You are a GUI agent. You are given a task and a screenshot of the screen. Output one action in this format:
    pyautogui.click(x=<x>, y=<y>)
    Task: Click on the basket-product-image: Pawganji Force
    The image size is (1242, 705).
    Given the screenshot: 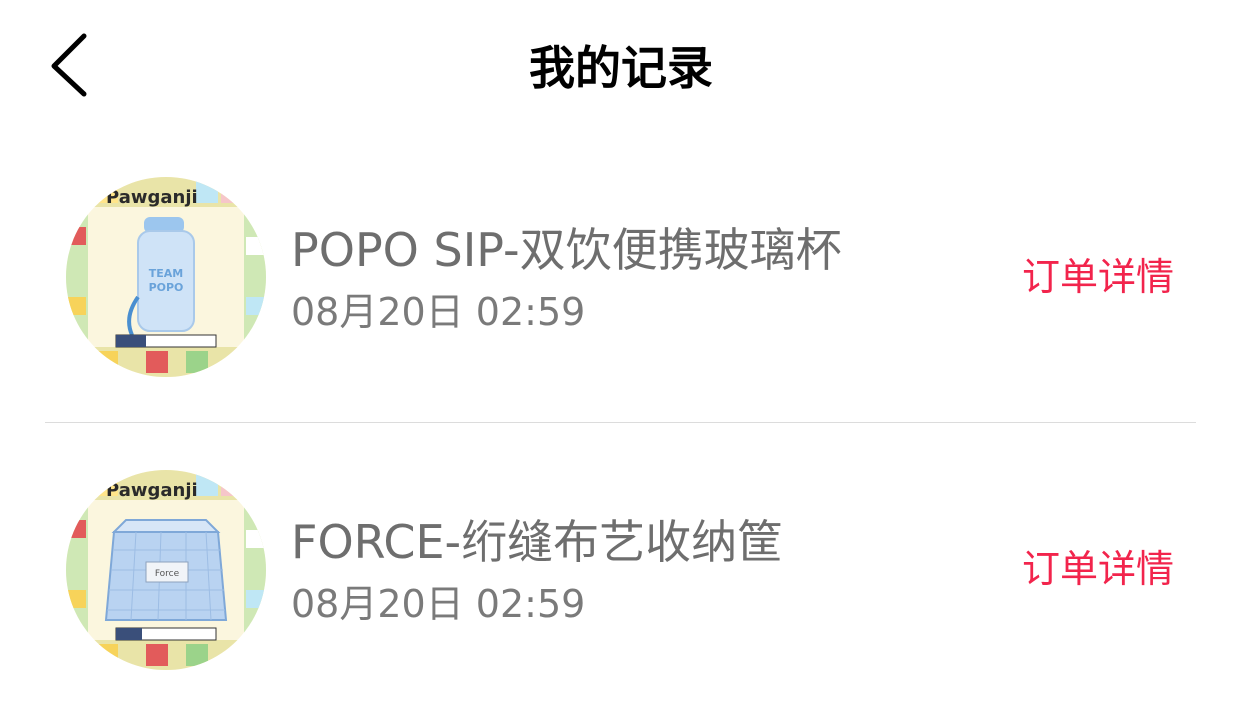 What is the action you would take?
    pyautogui.click(x=166, y=570)
    